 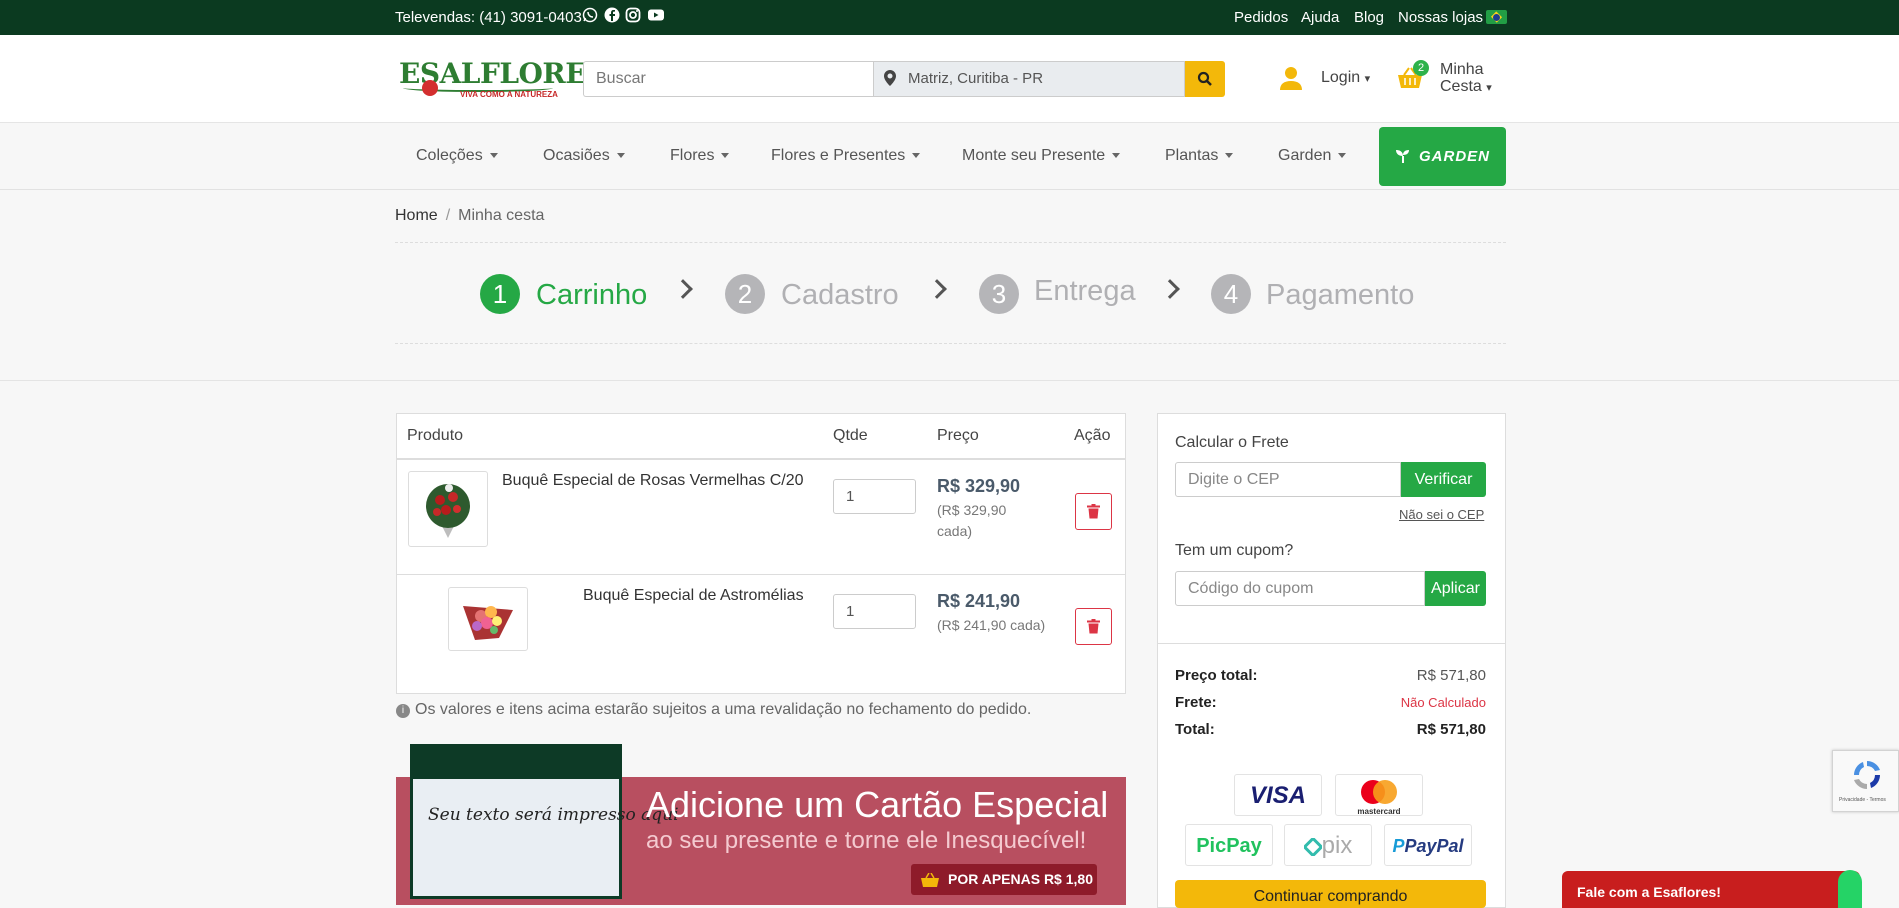 I want to click on nav-flores: Flores, so click(x=699, y=156).